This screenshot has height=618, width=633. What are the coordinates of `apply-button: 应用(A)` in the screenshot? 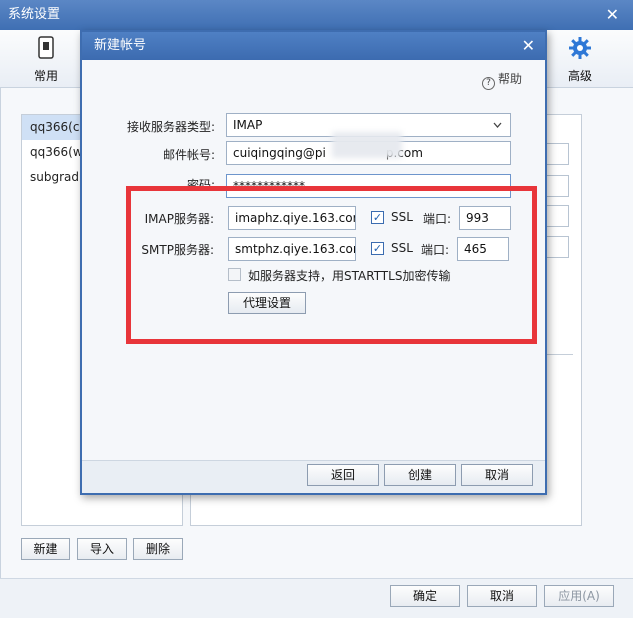 It's located at (579, 596).